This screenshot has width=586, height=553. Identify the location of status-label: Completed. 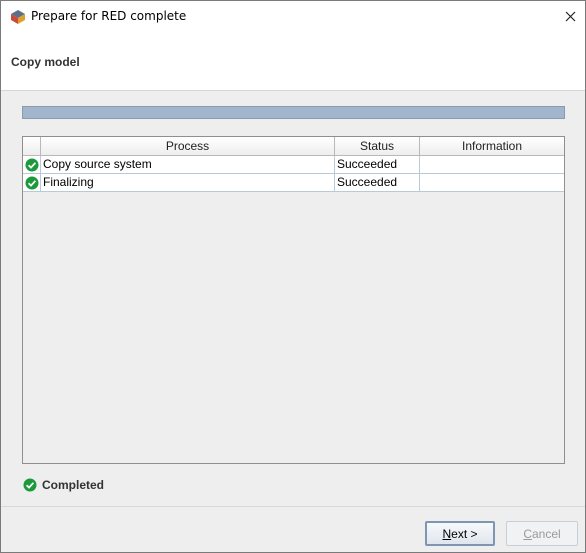
(73, 485).